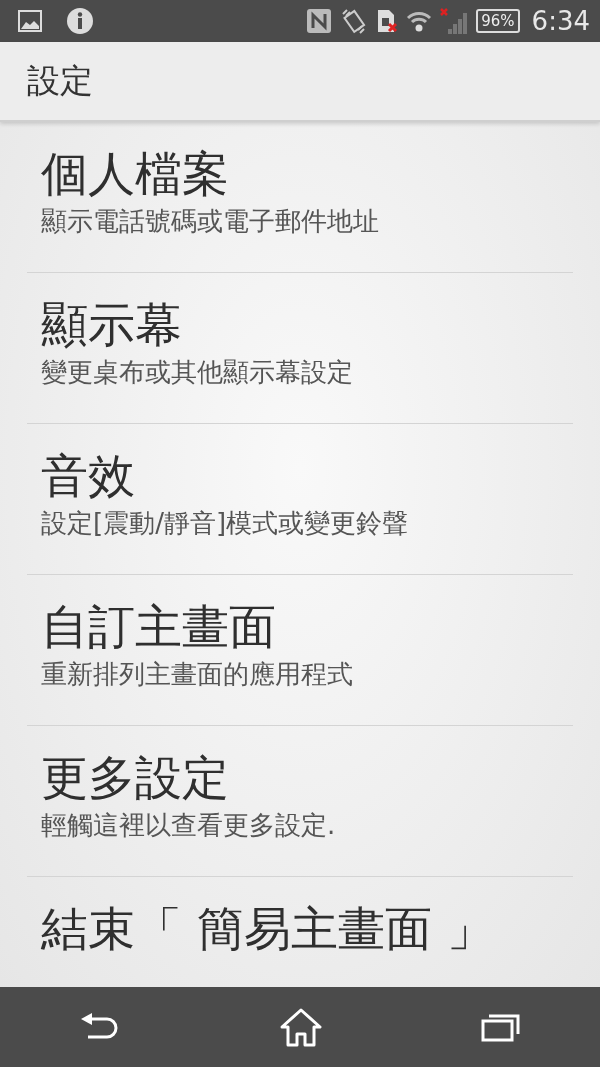 The width and height of the screenshot is (600, 1067). Describe the element at coordinates (498, 21) in the screenshot. I see `battery-level: 96%` at that location.